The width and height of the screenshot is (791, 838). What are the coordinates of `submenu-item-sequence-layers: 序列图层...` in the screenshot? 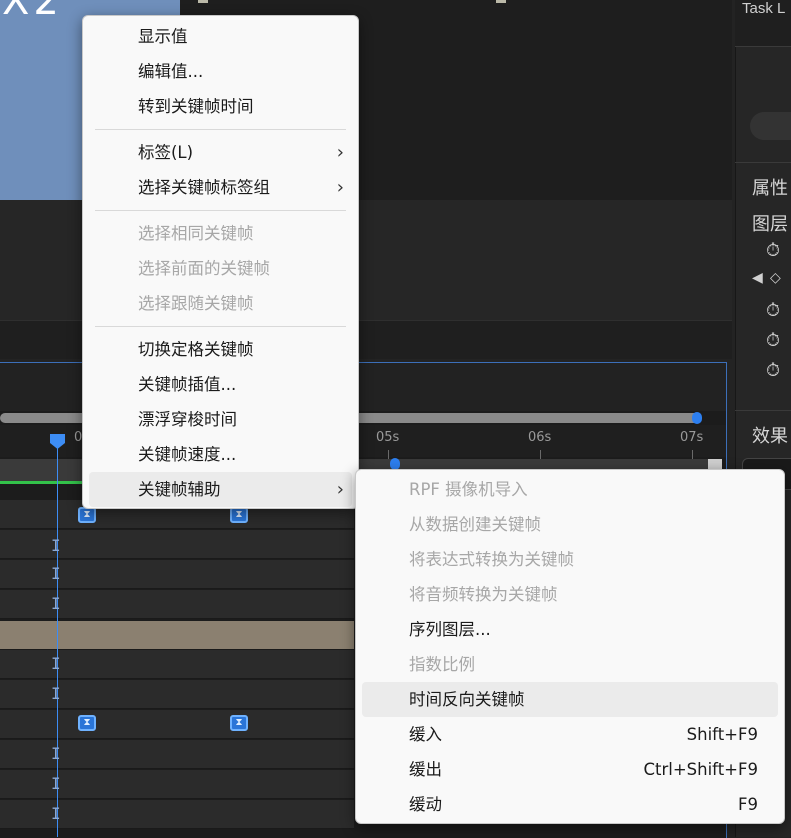 It's located at (570, 629).